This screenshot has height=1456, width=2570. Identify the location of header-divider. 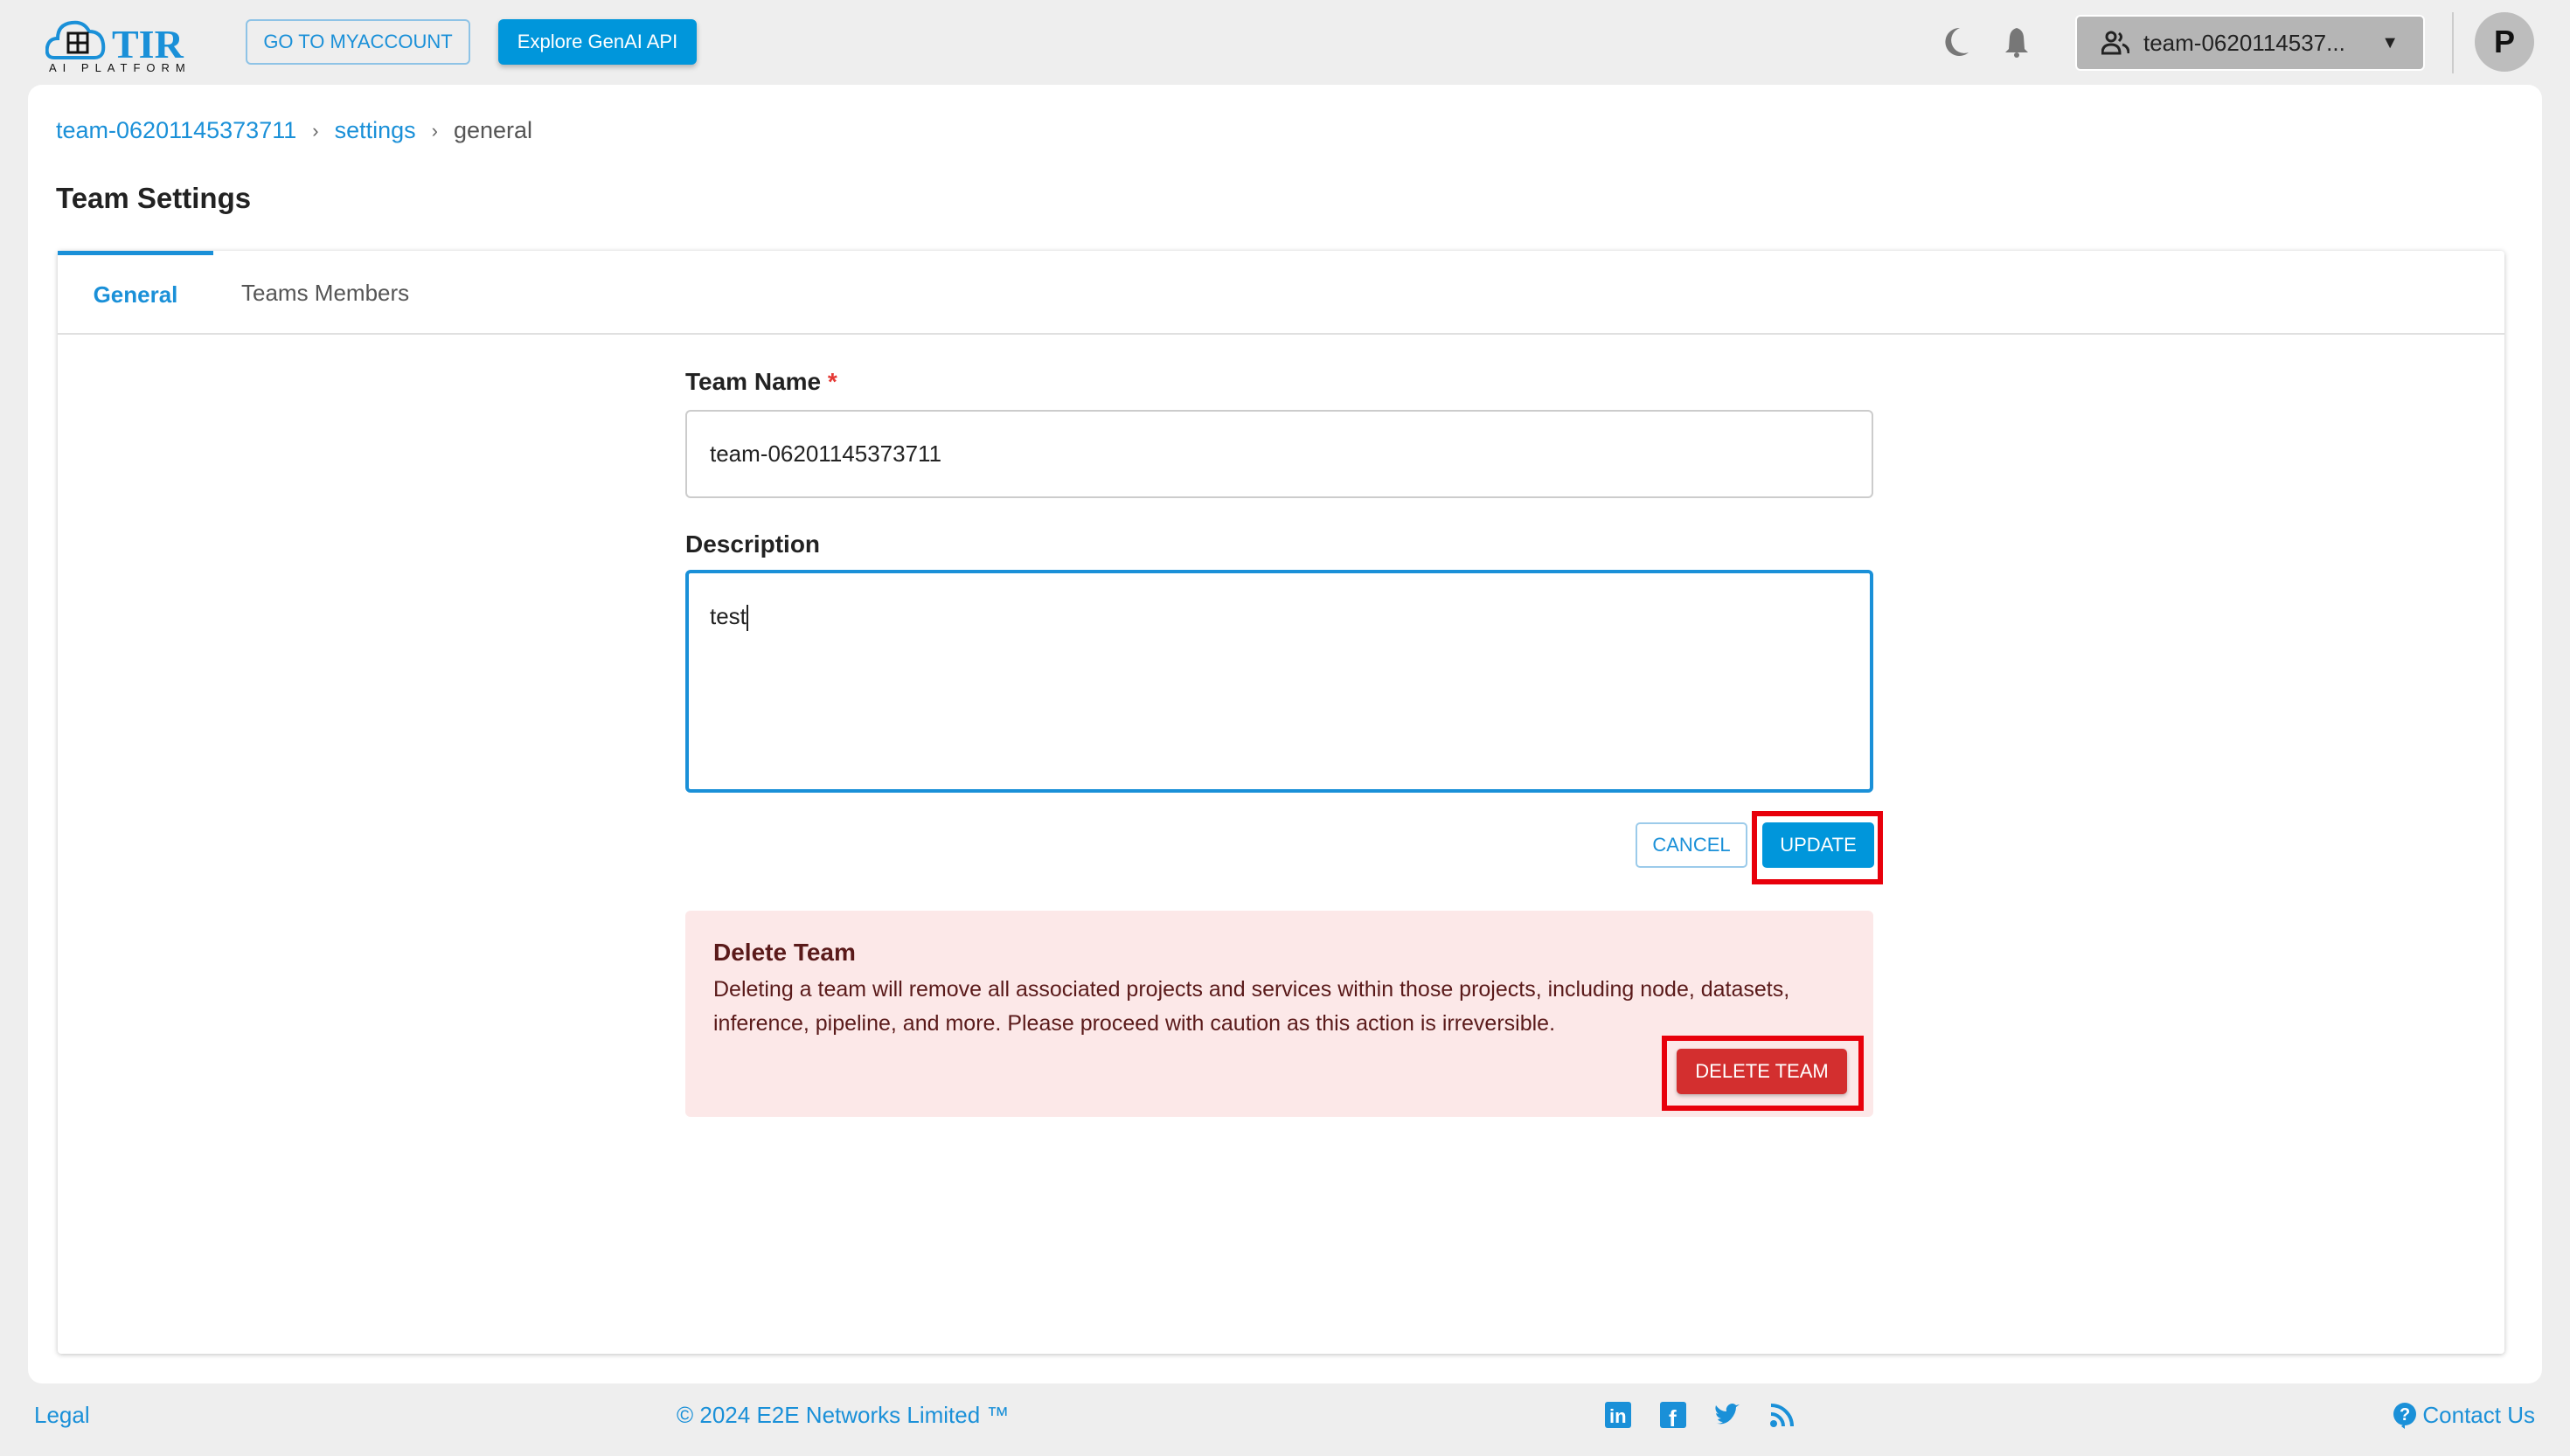
(2453, 42).